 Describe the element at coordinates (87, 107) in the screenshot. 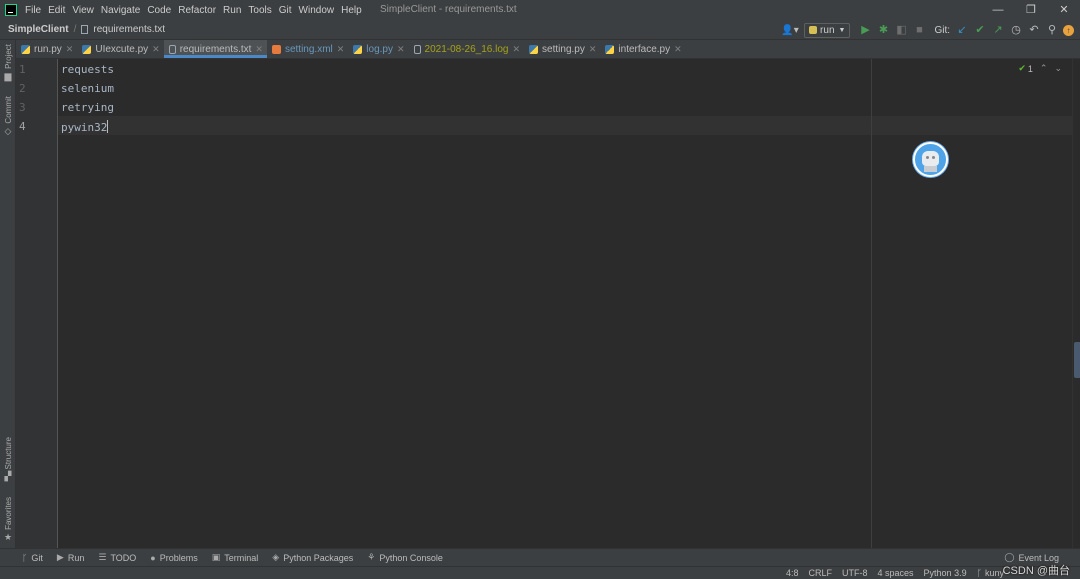

I see `code-line: retrying` at that location.